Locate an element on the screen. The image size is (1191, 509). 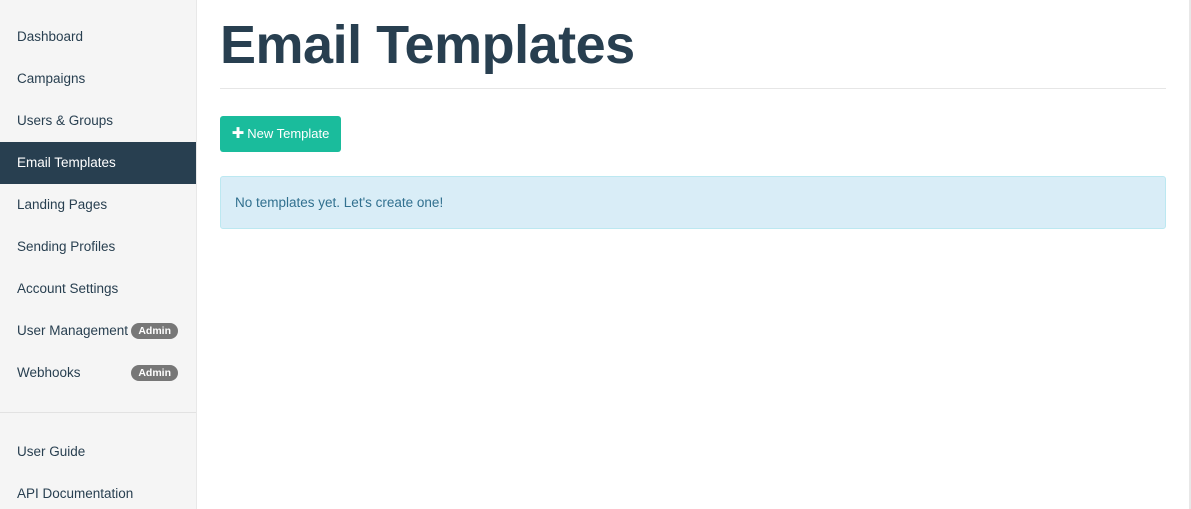
sidebar-item-user-guide: User Guide is located at coordinates (98, 452).